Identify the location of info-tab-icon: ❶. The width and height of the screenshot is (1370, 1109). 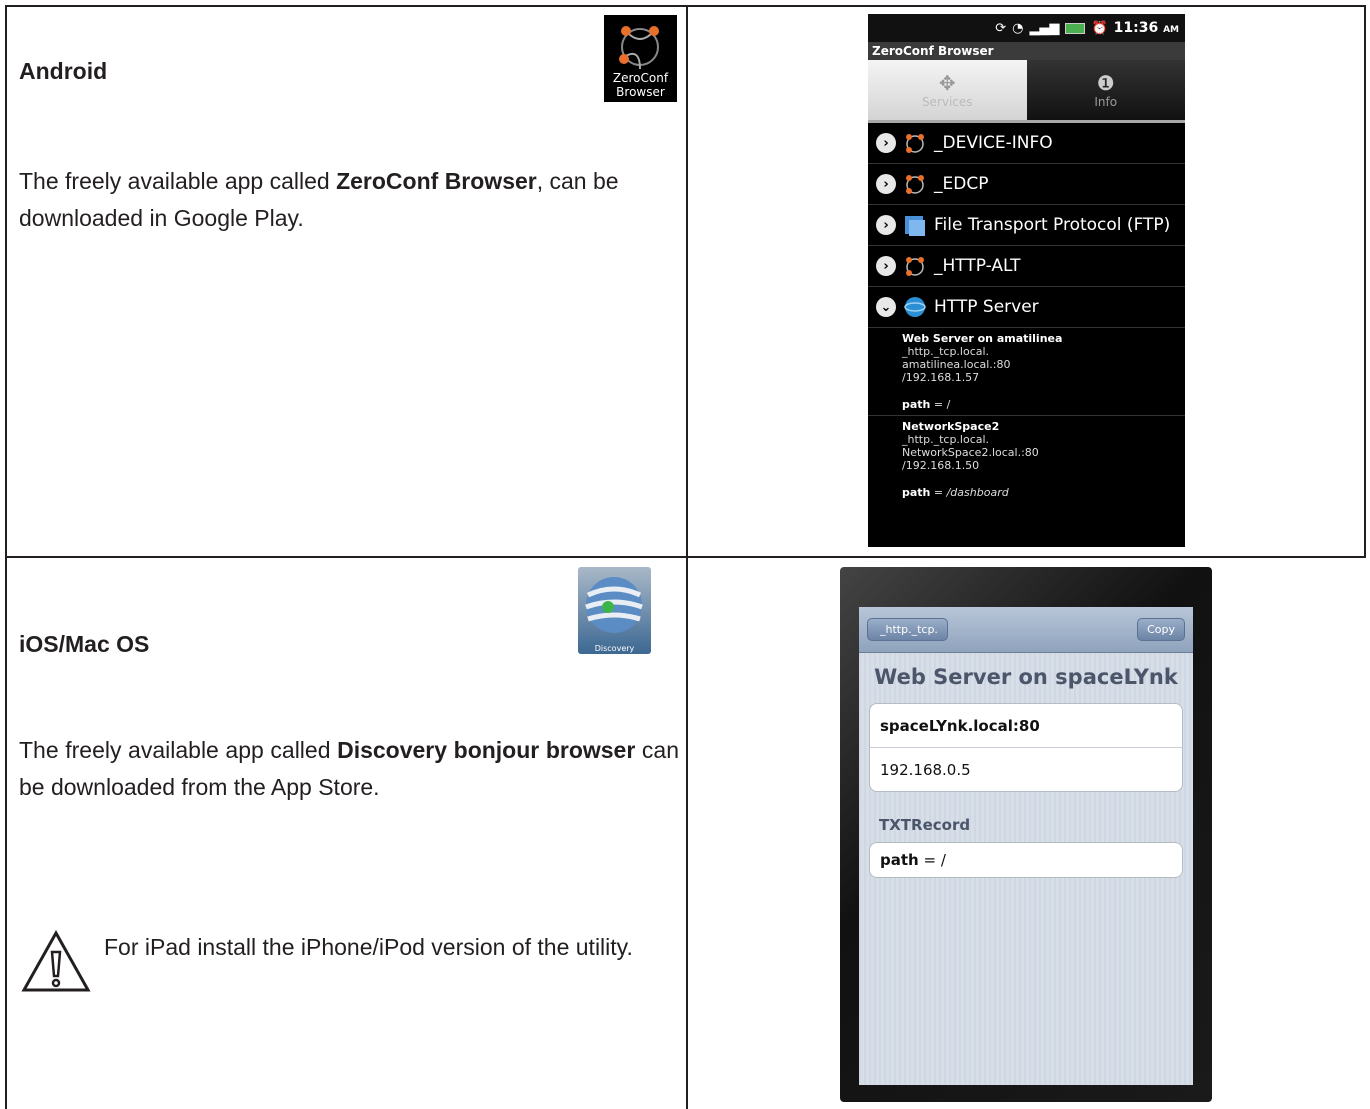
(1105, 83).